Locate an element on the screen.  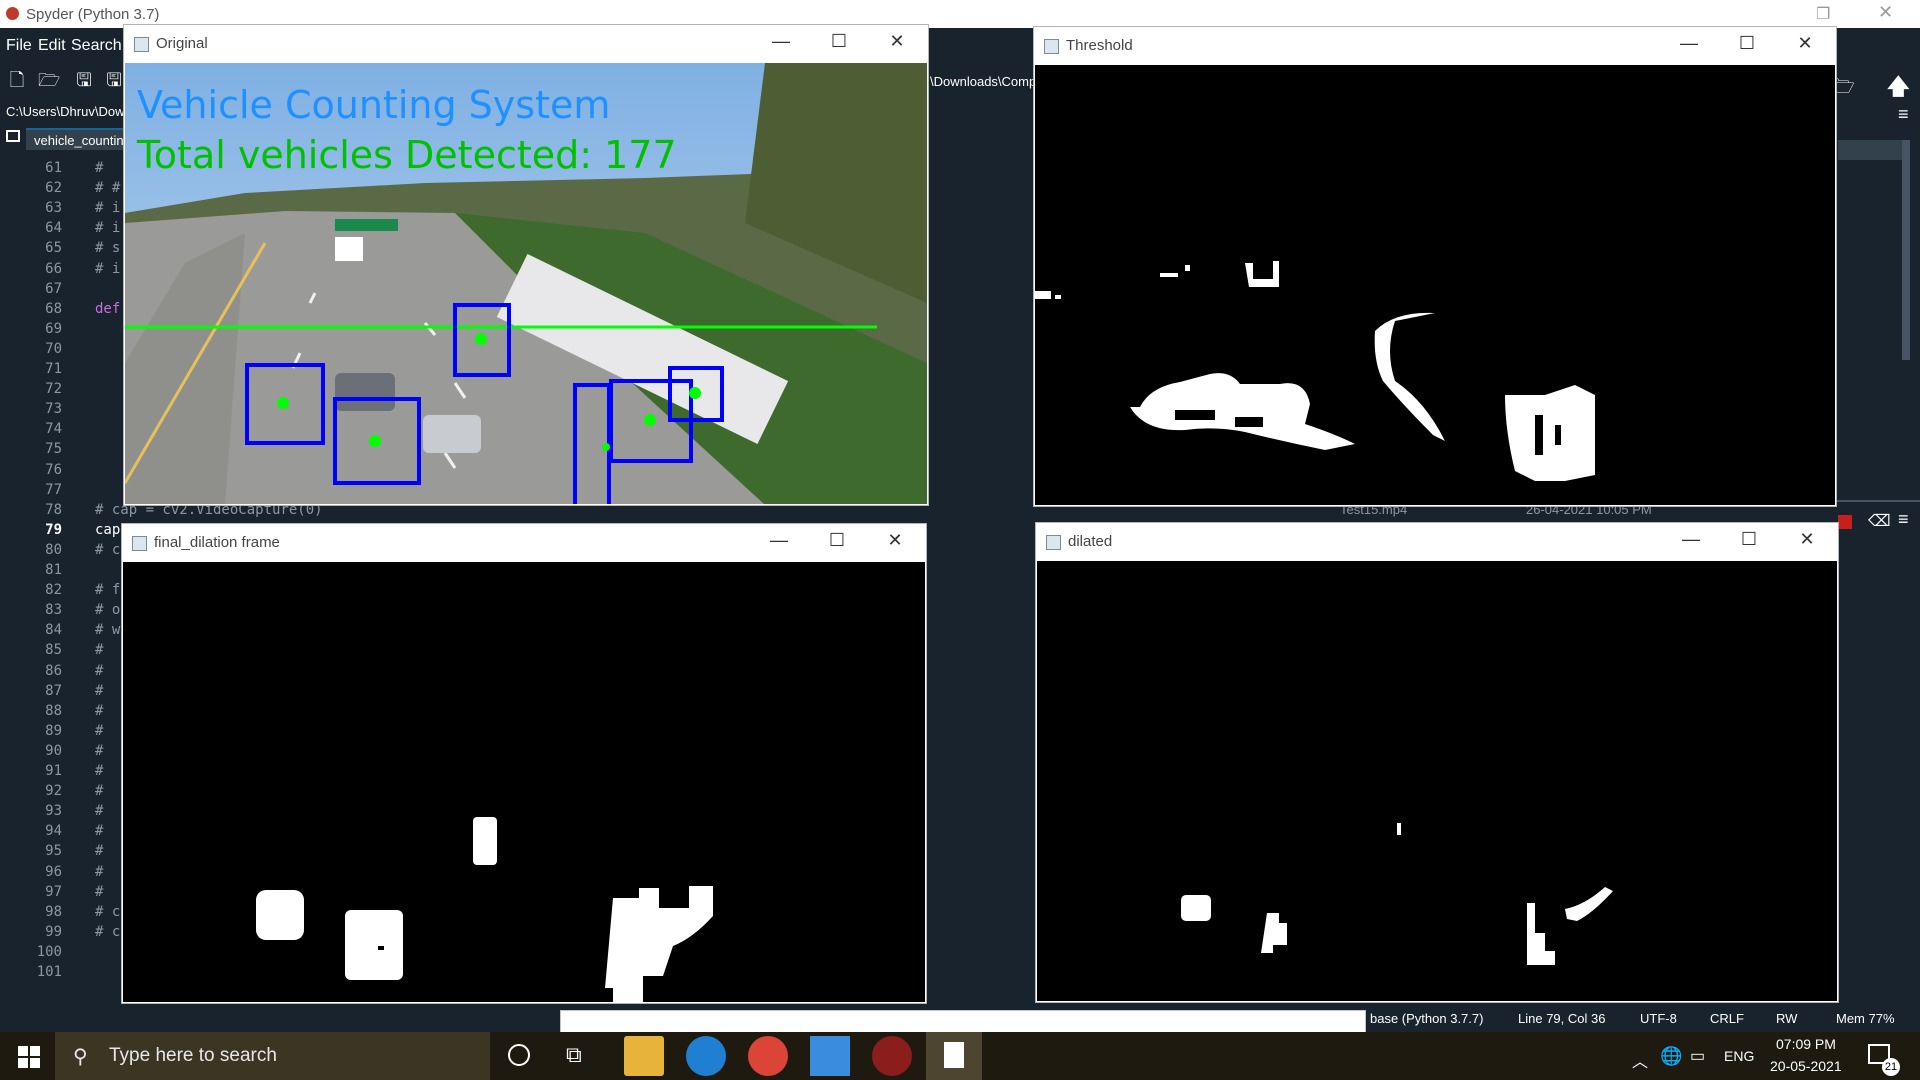
file-explorer-icon is located at coordinates (644, 1056).